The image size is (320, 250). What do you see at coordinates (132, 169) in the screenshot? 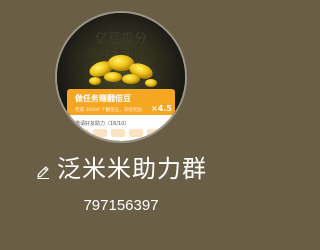
I see `group-name: 泛米米助力群` at bounding box center [132, 169].